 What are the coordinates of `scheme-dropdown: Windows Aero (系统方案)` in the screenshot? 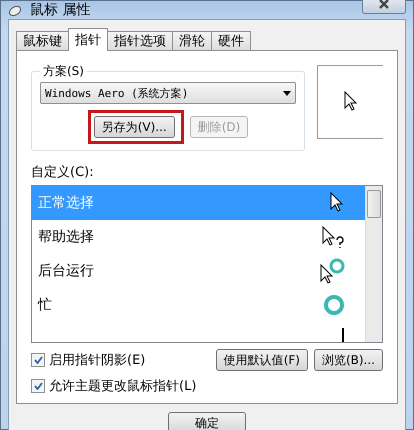 It's located at (168, 93).